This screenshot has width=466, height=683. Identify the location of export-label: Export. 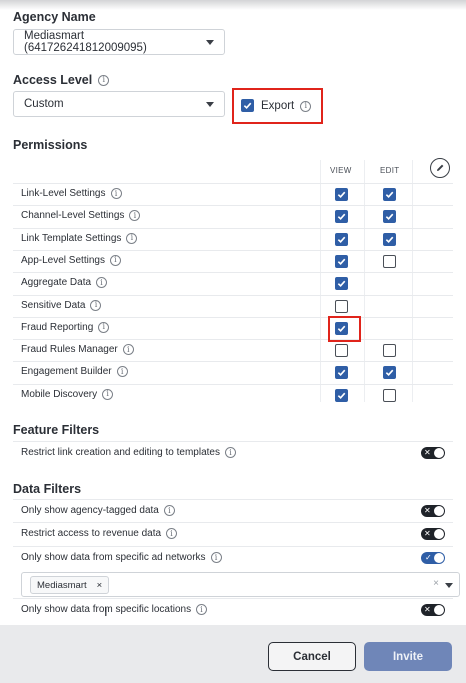
(278, 106).